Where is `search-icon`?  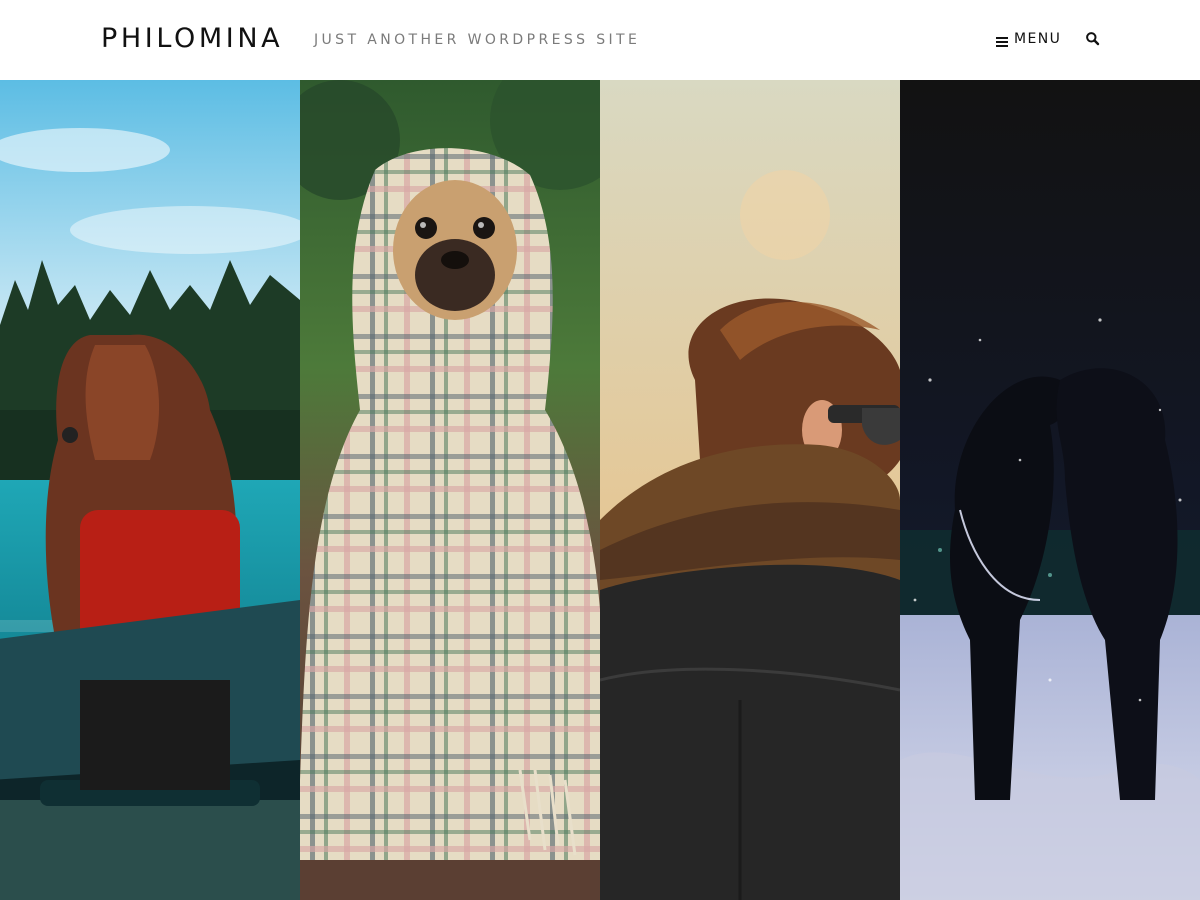
search-icon is located at coordinates (1093, 41).